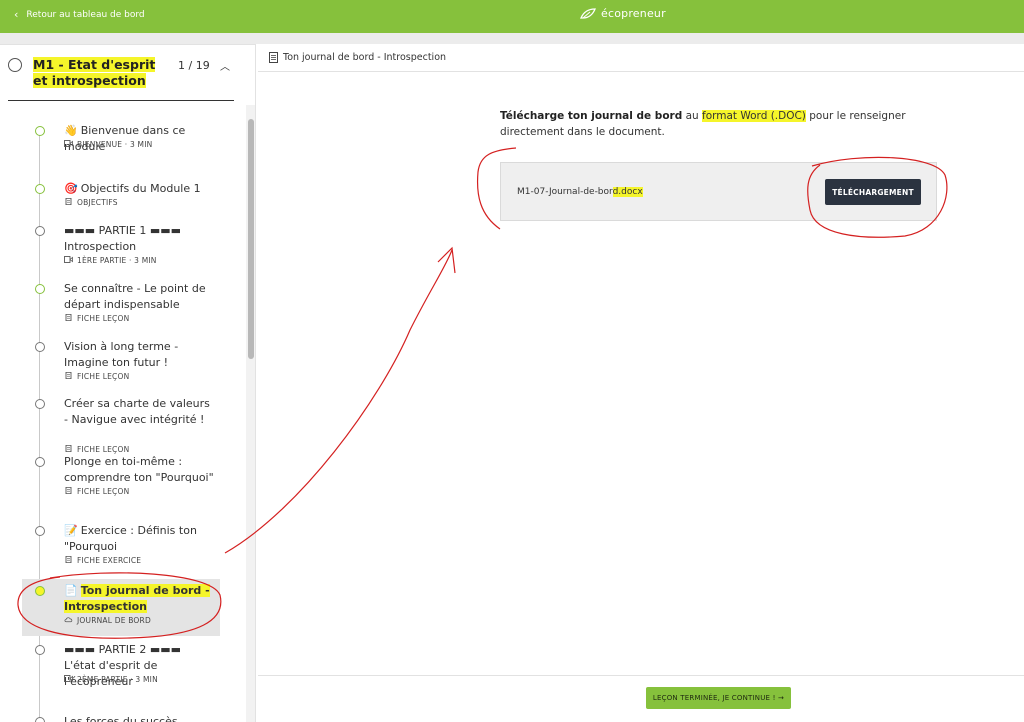  Describe the element at coordinates (446, 260) in the screenshot. I see `annotation-arrow-head` at that location.